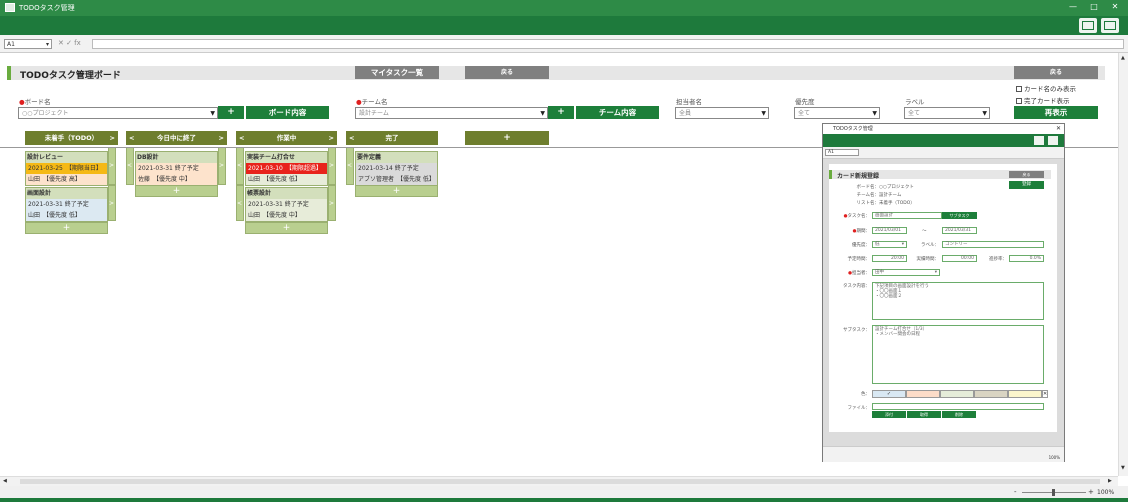 Image resolution: width=1128 pixels, height=502 pixels. I want to click on task-card: DB設計 2021-03-31 終了予定 佐藤 【優先度 中】, so click(176, 168).